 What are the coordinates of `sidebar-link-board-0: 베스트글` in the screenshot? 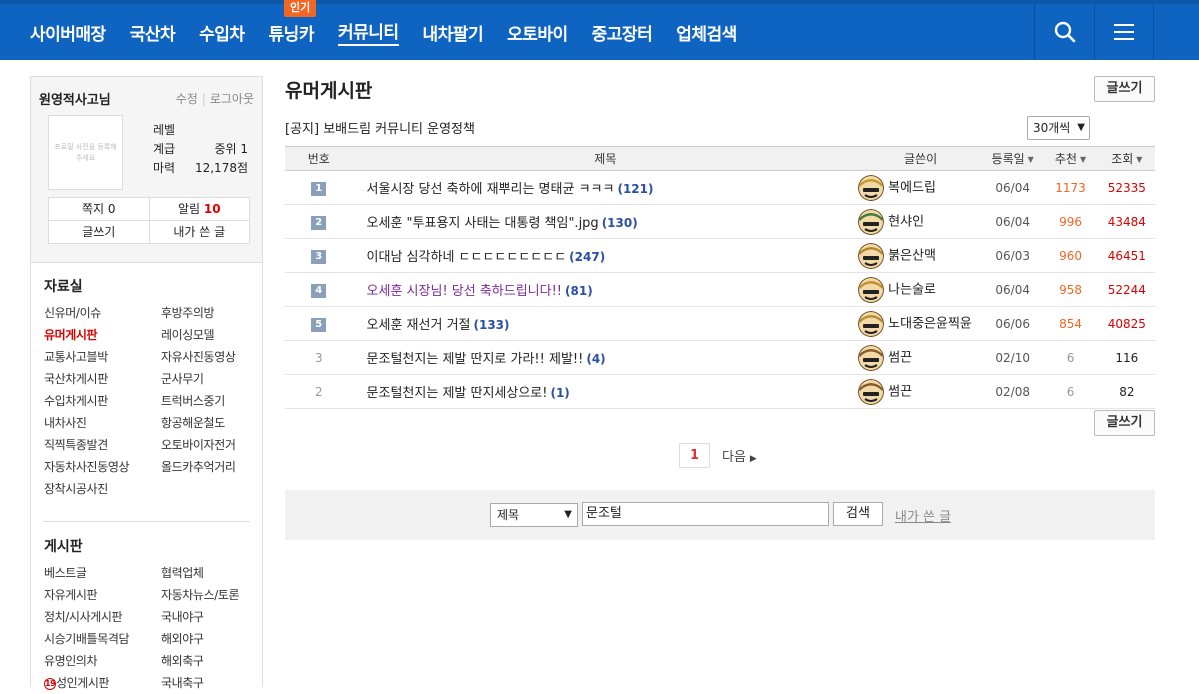 It's located at (102, 573).